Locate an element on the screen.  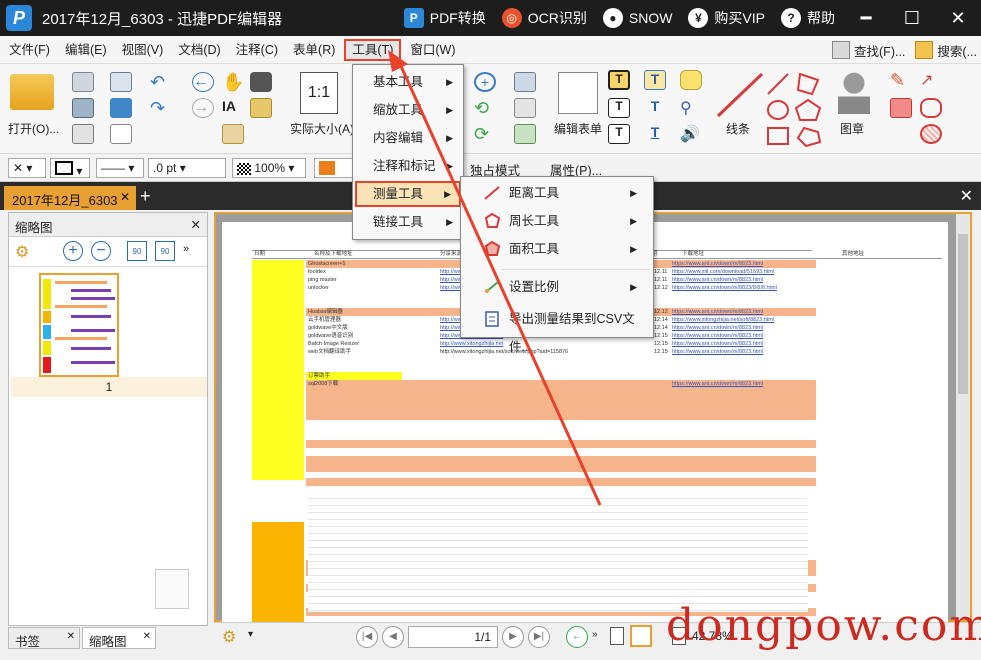
watermark-text: dongpow.com is located at coordinates (823, 625).